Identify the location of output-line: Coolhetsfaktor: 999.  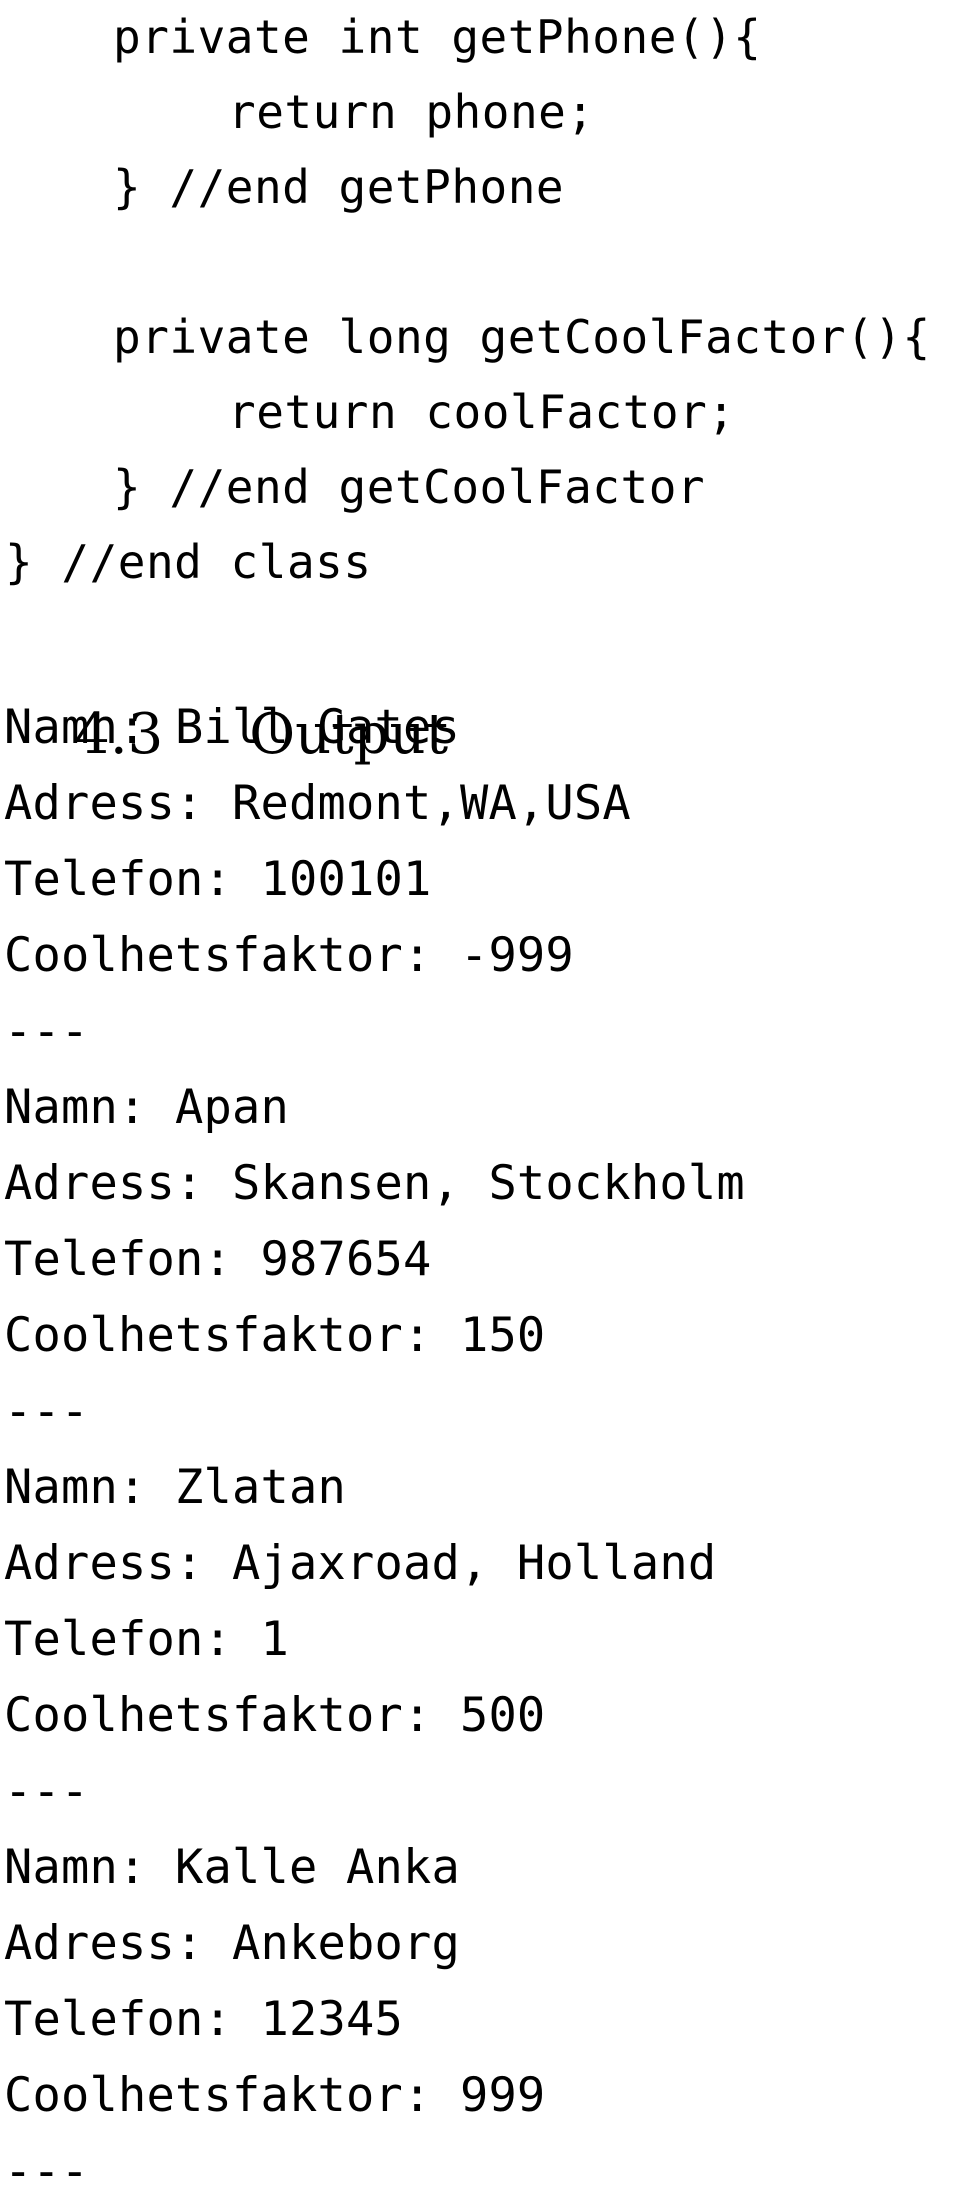
(275, 2095).